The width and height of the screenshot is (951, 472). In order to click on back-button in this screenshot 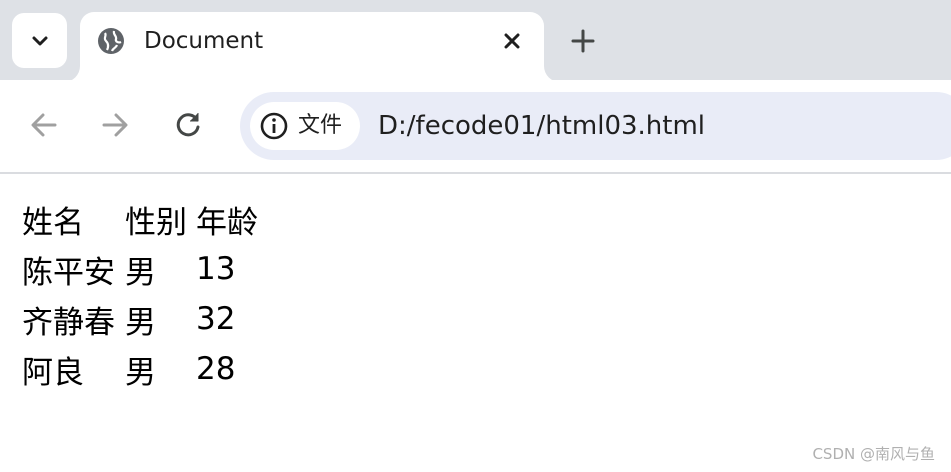, I will do `click(44, 125)`.